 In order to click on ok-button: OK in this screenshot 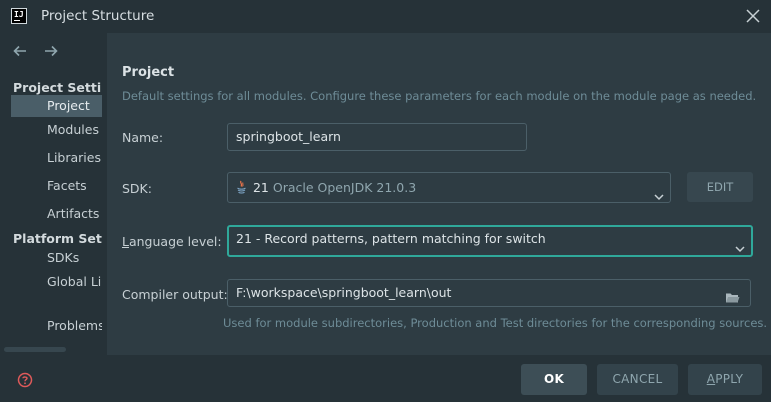, I will do `click(554, 379)`.